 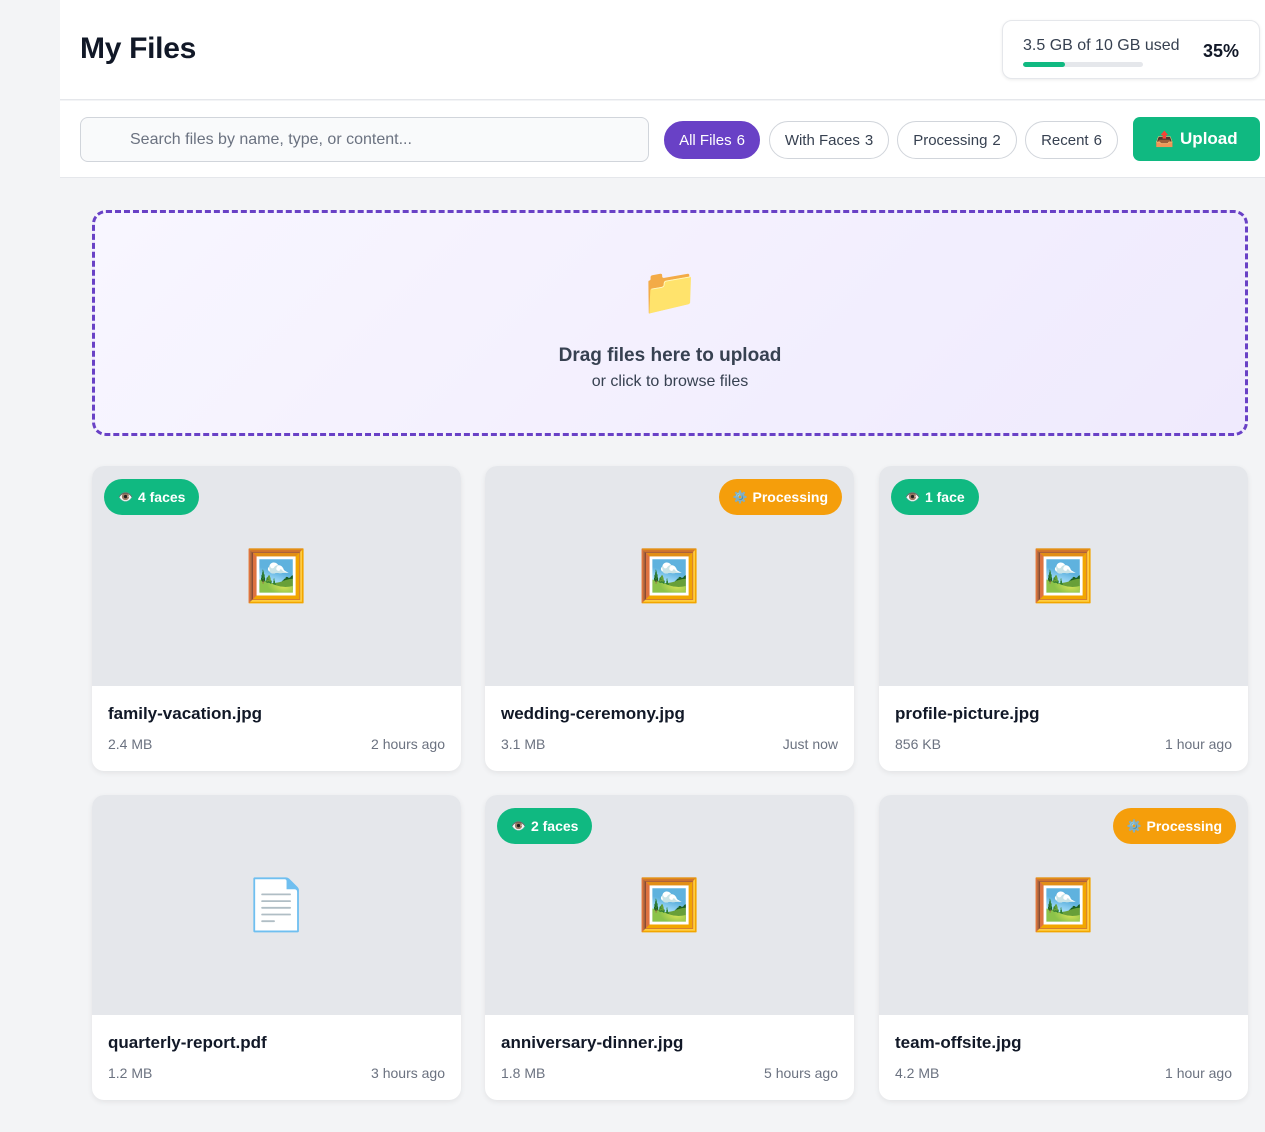 I want to click on file-size: 1.2 MB, so click(x=130, y=1073).